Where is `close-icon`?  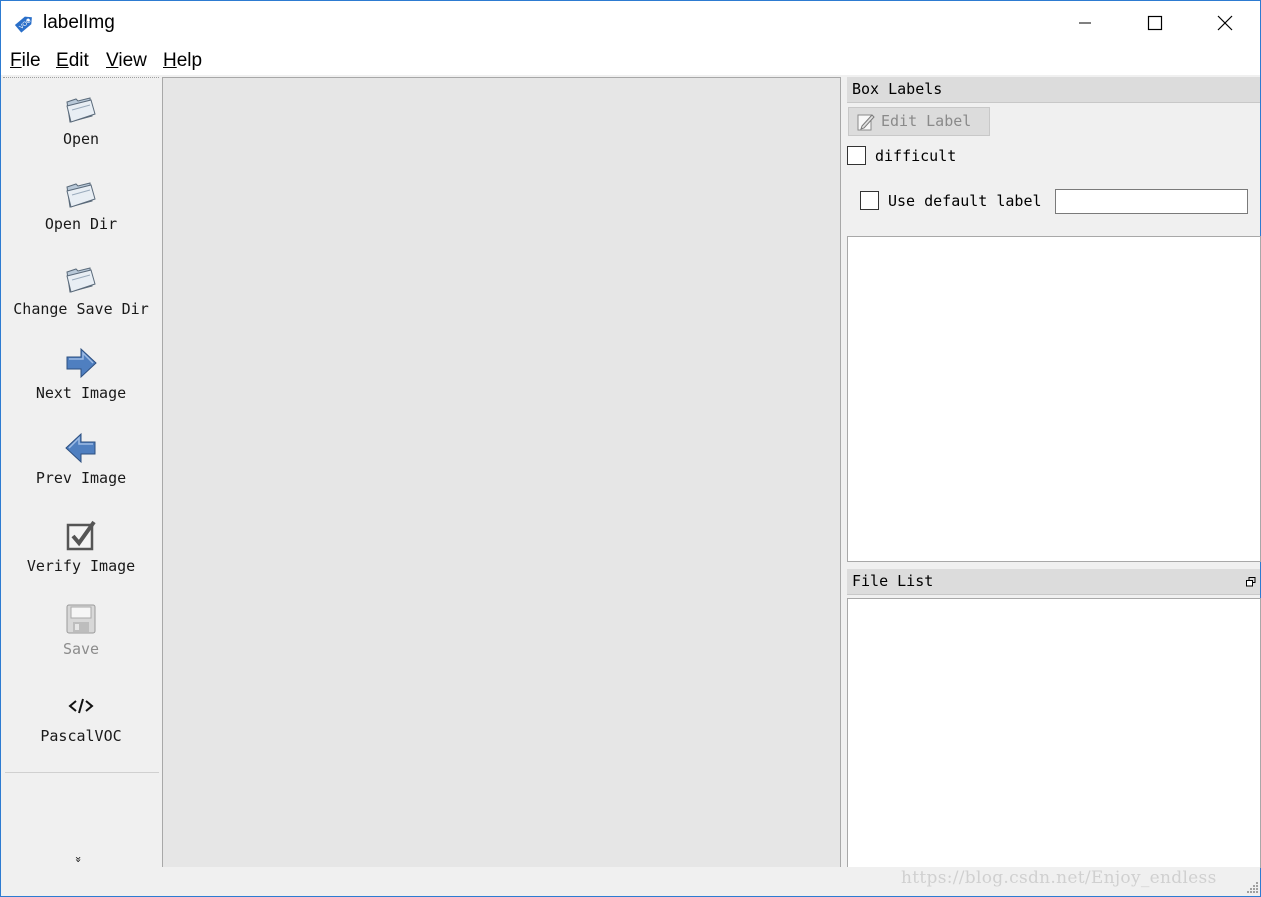
close-icon is located at coordinates (1225, 23).